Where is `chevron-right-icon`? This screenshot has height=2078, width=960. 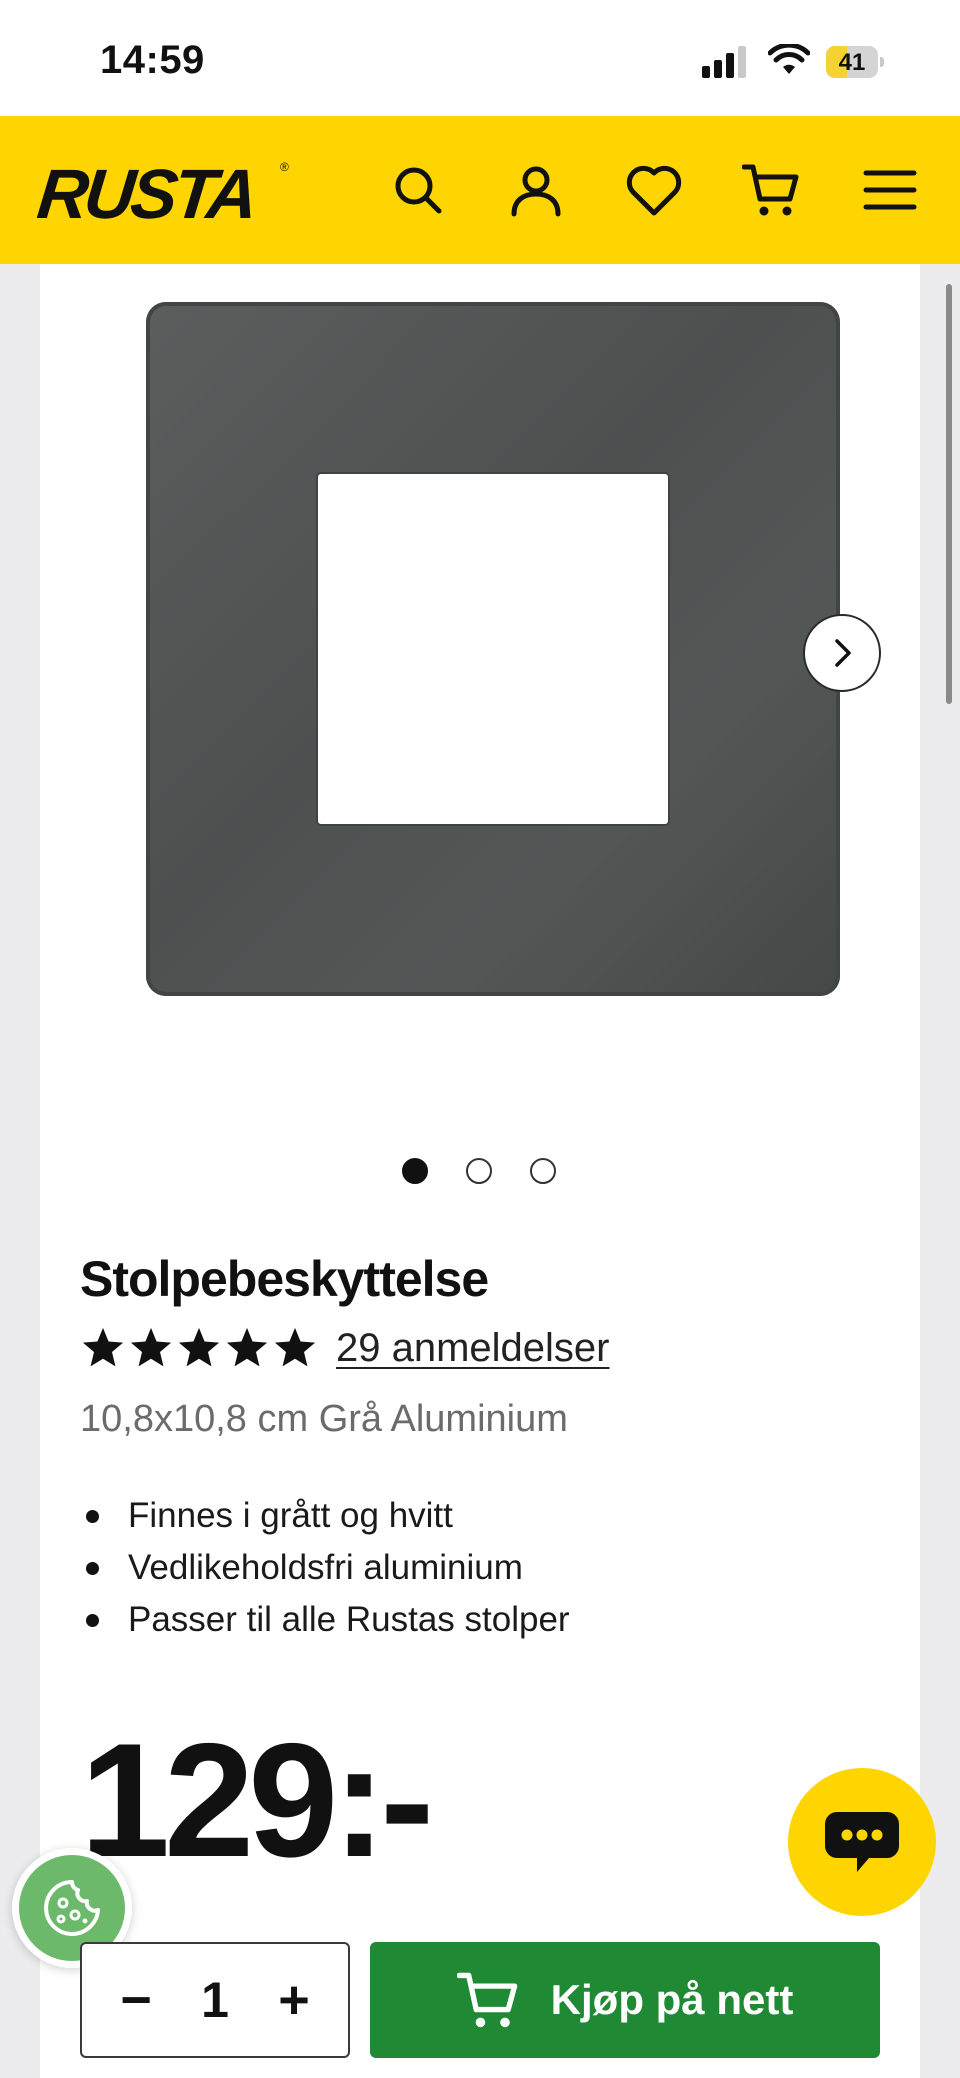
chevron-right-icon is located at coordinates (843, 653).